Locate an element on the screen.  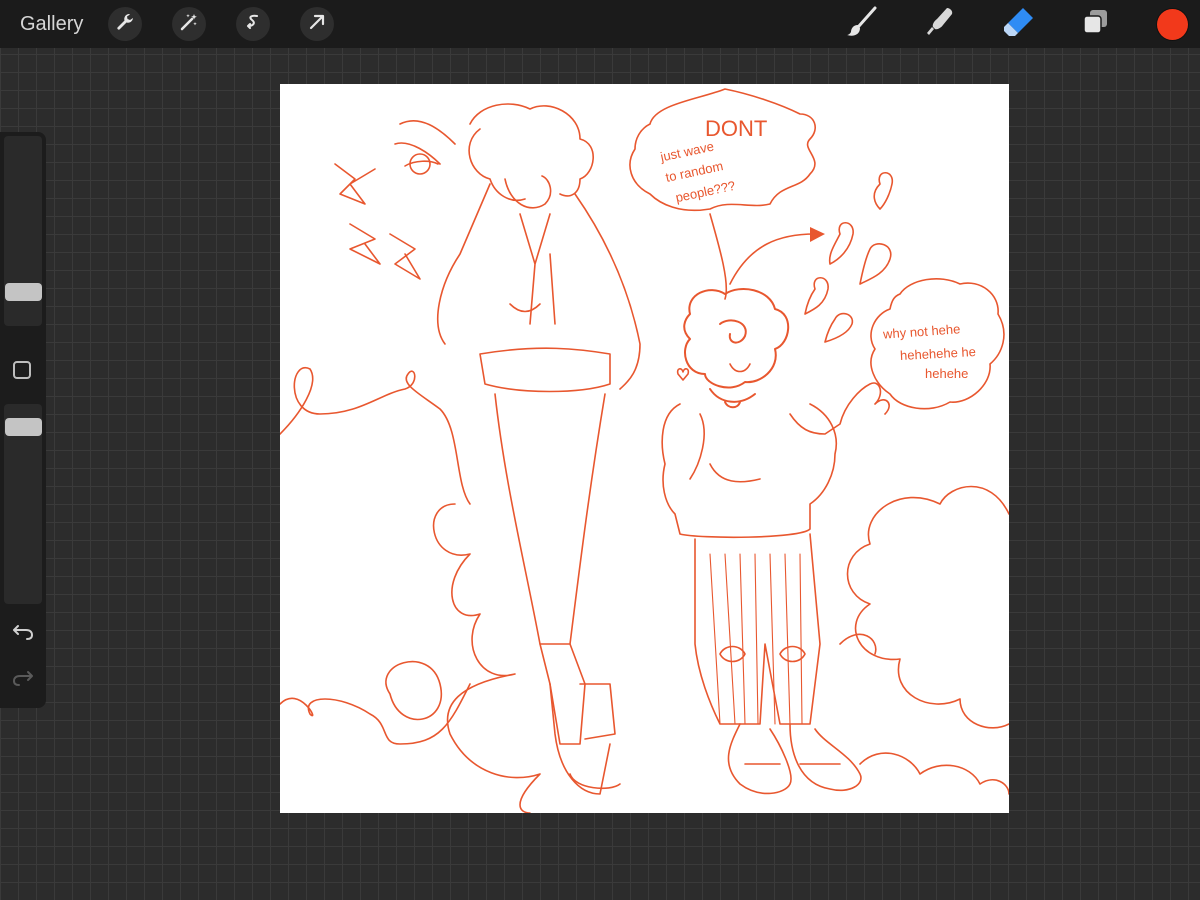
layers-icon is located at coordinates (1096, 24).